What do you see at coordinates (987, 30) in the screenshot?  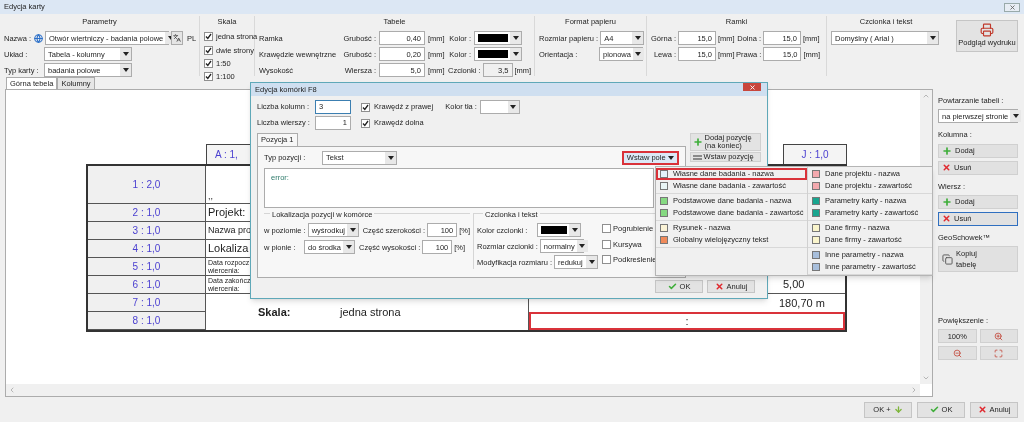 I see `printer-icon` at bounding box center [987, 30].